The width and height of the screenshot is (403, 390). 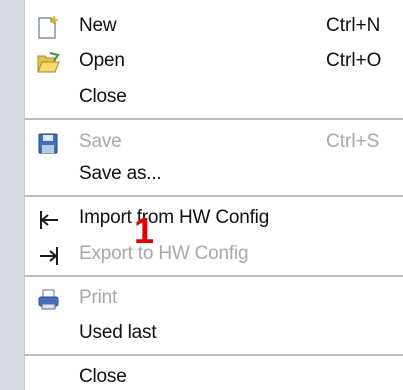 What do you see at coordinates (354, 60) in the screenshot?
I see `menu-item-shortcut: Ctrl+O` at bounding box center [354, 60].